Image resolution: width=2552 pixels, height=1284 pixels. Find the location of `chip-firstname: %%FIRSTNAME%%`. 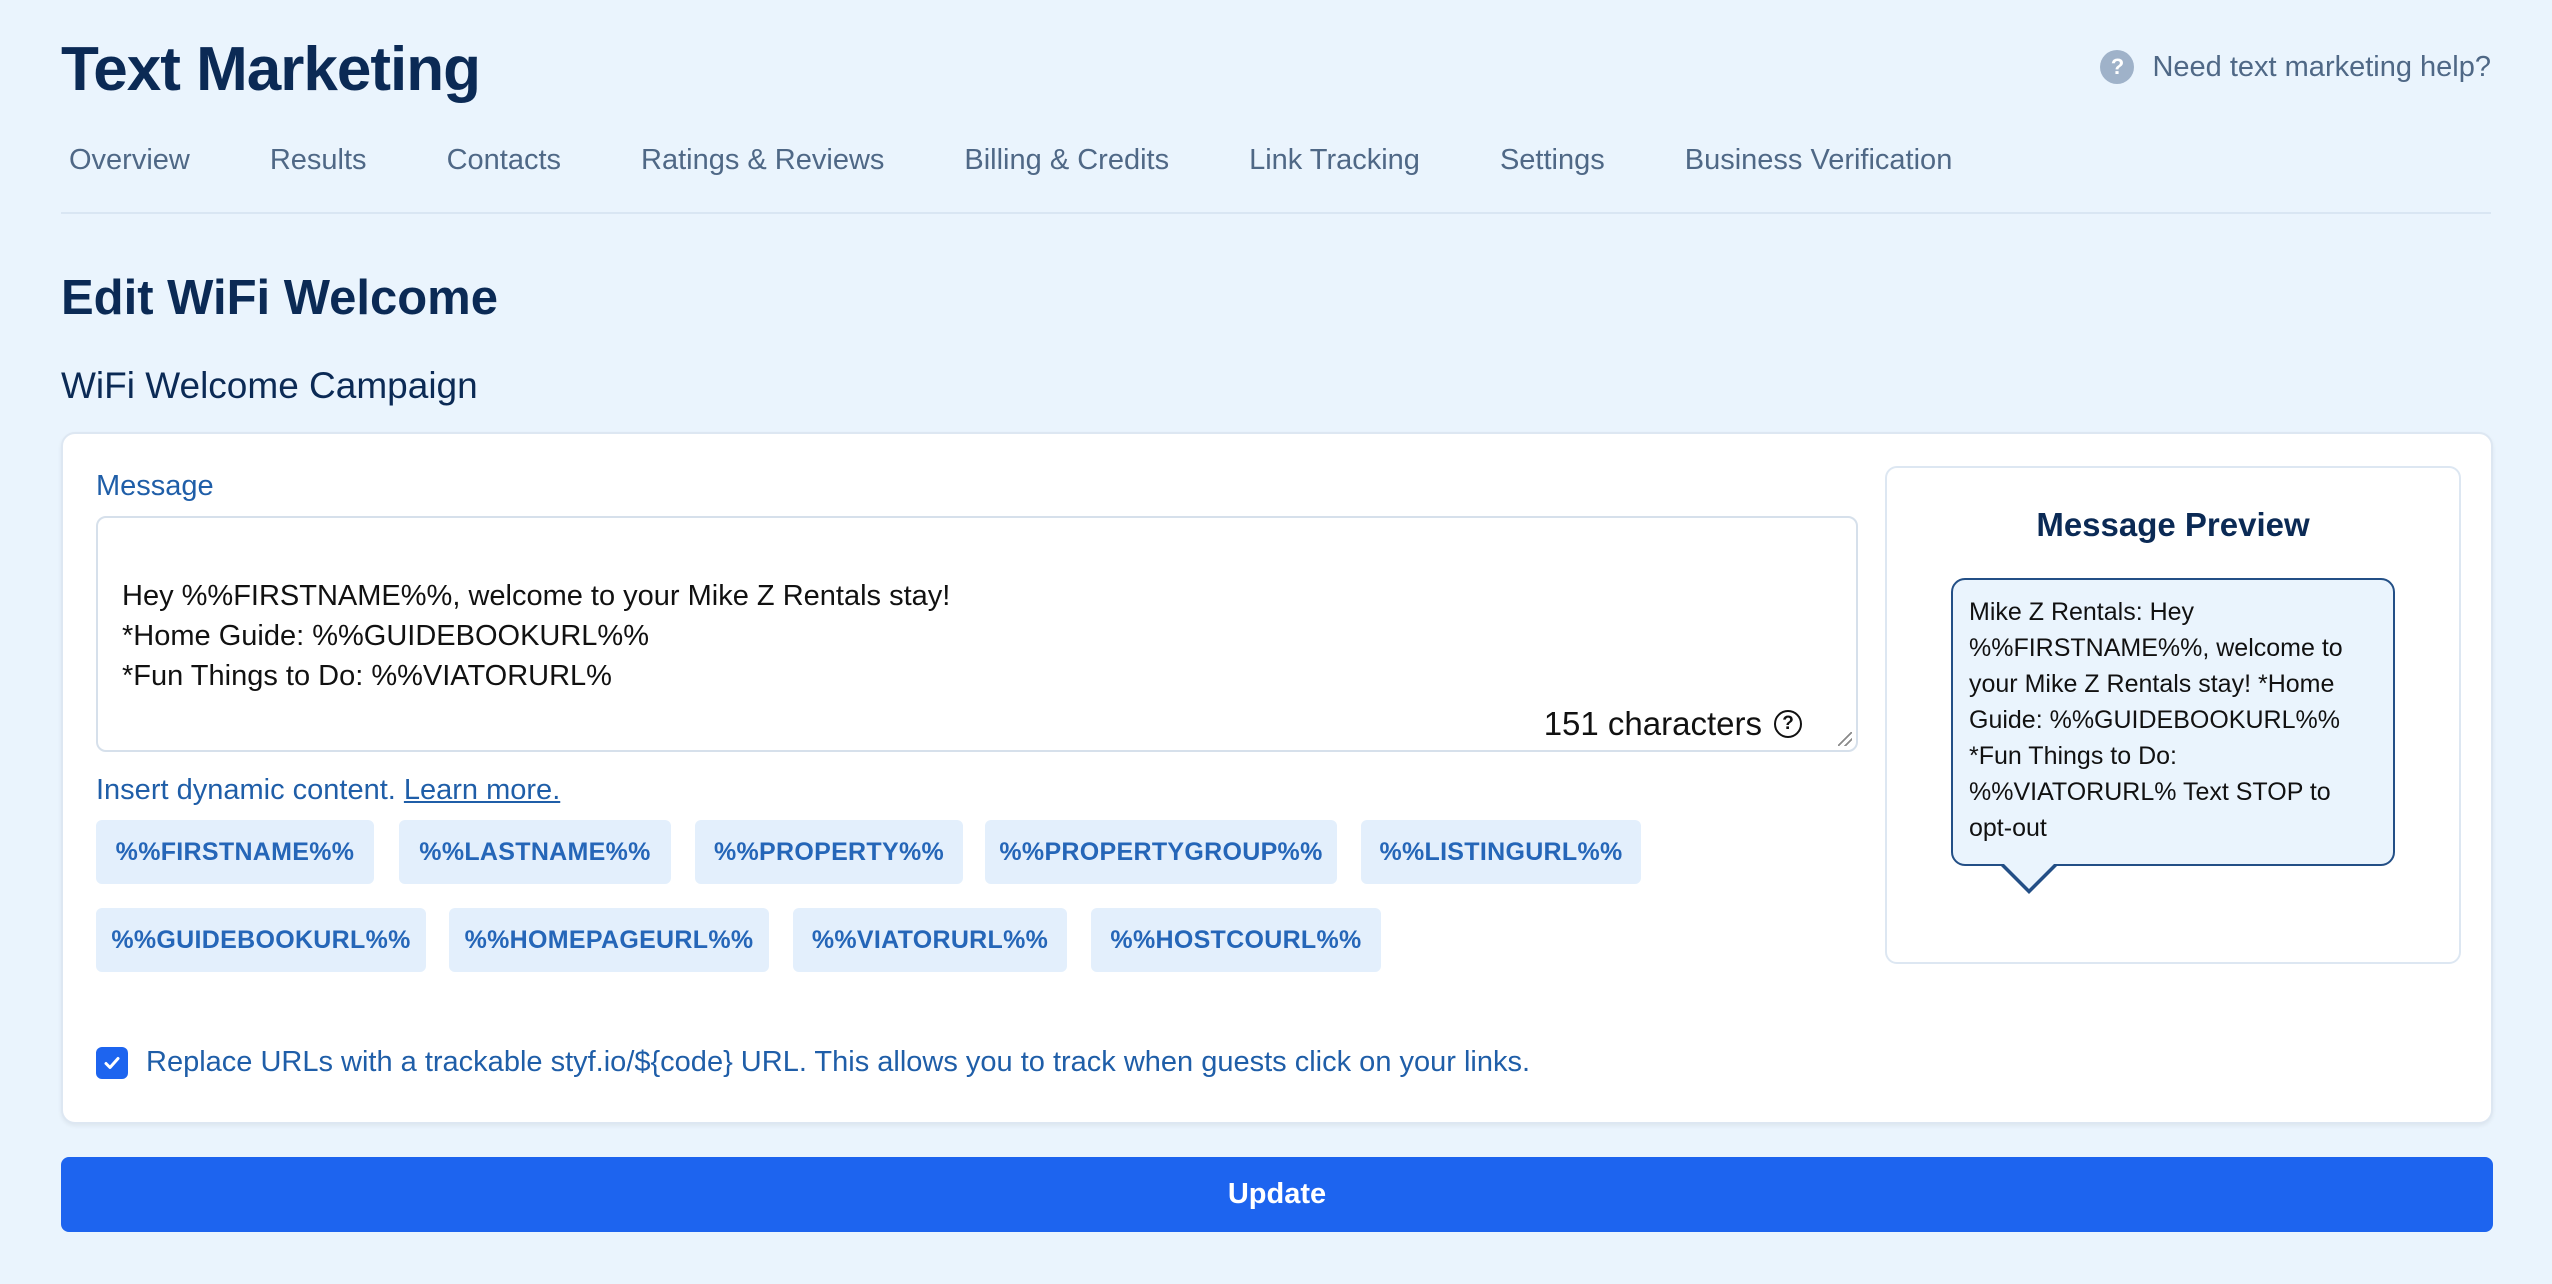

chip-firstname: %%FIRSTNAME%% is located at coordinates (235, 852).